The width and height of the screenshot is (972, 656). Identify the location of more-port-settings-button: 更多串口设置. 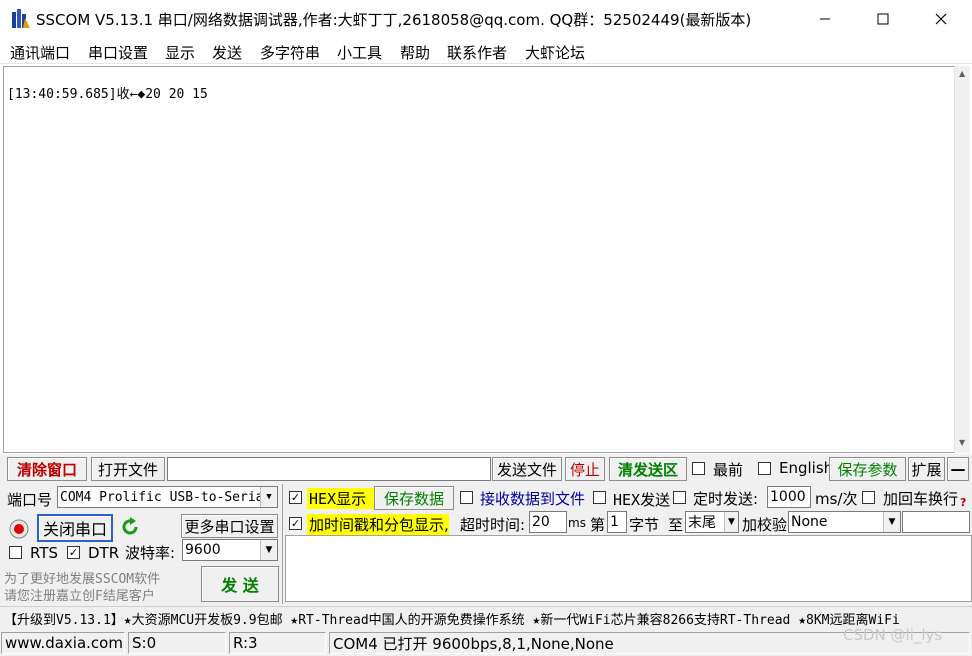
(229, 526).